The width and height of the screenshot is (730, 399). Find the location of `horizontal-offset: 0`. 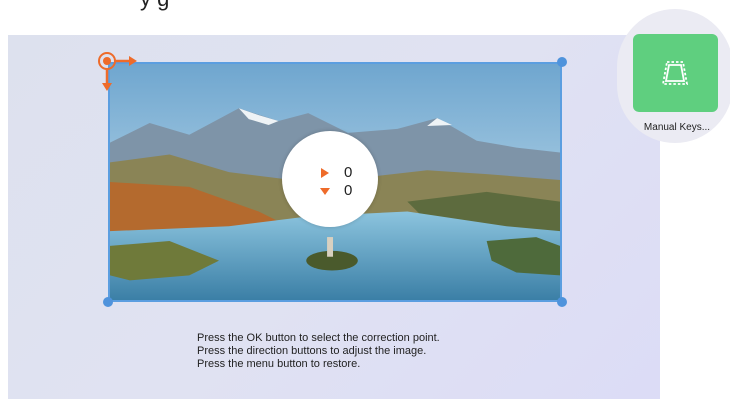

horizontal-offset: 0 is located at coordinates (336, 172).